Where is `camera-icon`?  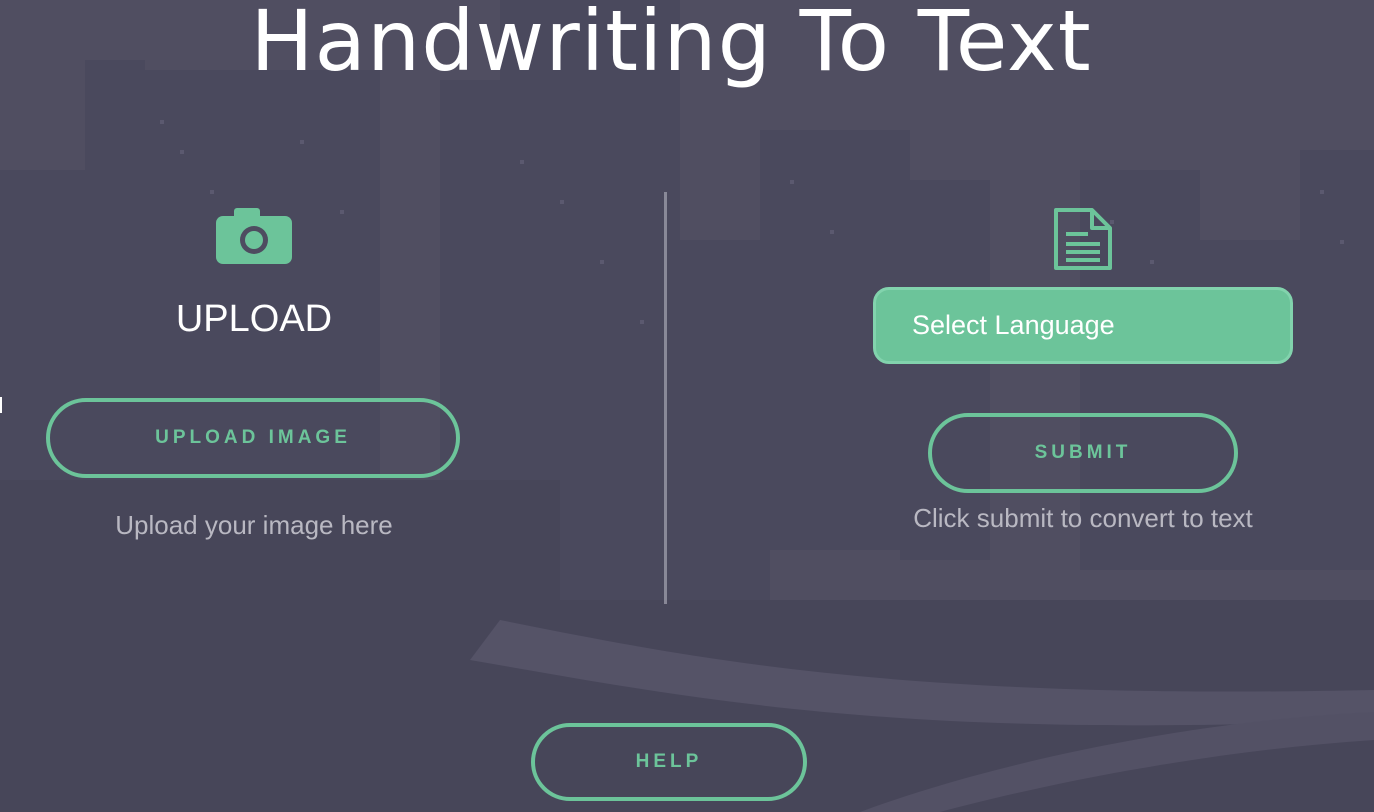
camera-icon is located at coordinates (254, 236).